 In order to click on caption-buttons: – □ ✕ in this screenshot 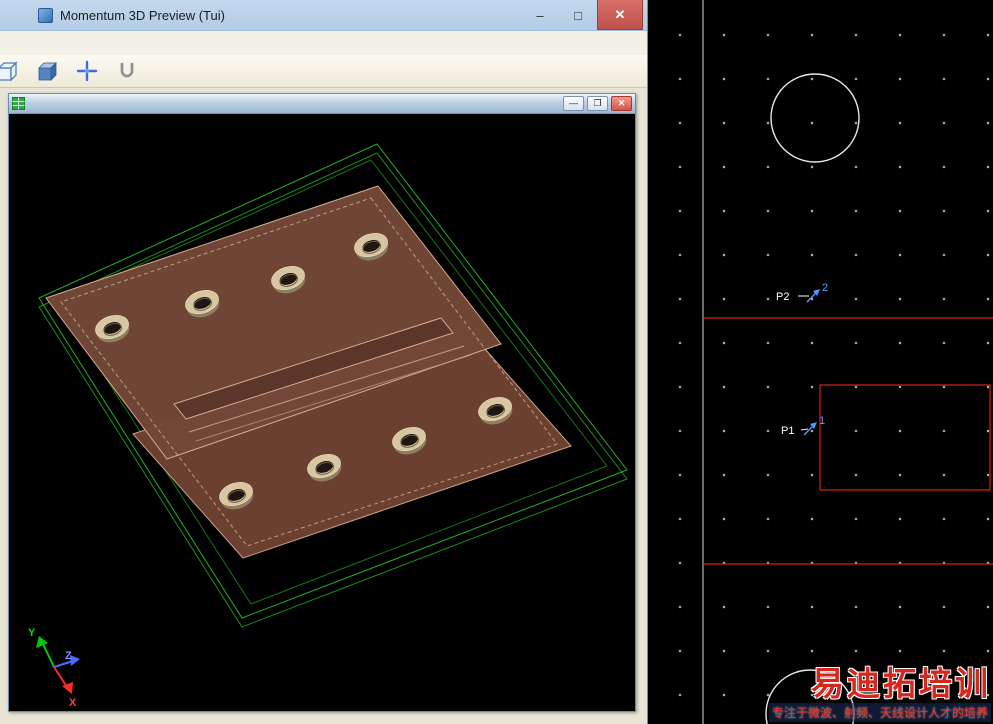, I will do `click(584, 15)`.